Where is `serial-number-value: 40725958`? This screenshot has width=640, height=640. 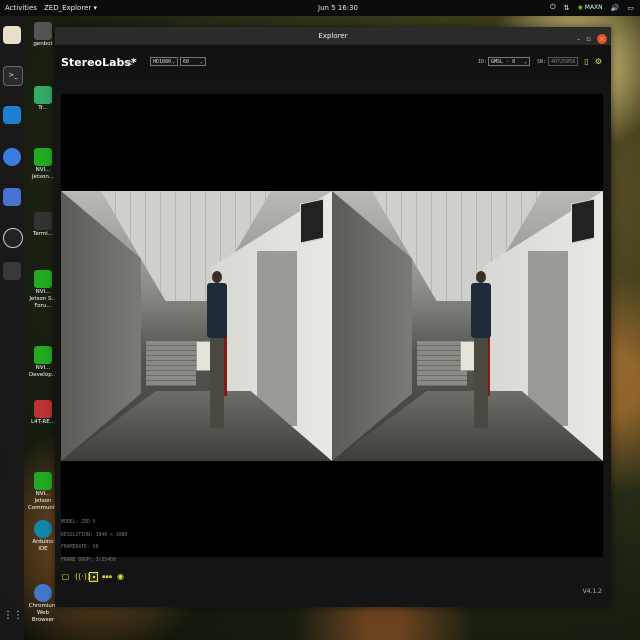
serial-number-value: 40725958 is located at coordinates (563, 62).